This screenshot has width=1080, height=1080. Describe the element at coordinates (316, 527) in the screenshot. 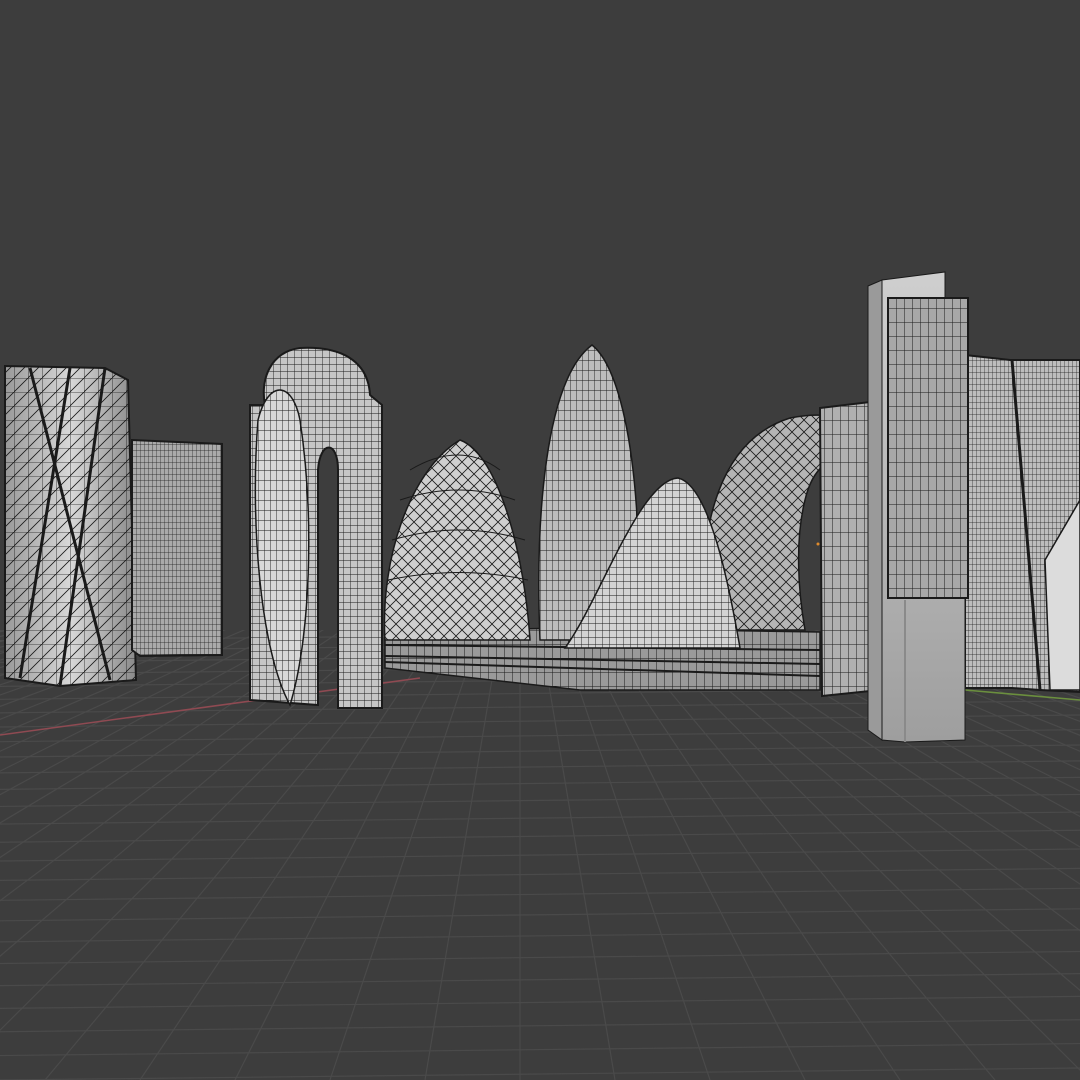

I see `arch-tower` at that location.